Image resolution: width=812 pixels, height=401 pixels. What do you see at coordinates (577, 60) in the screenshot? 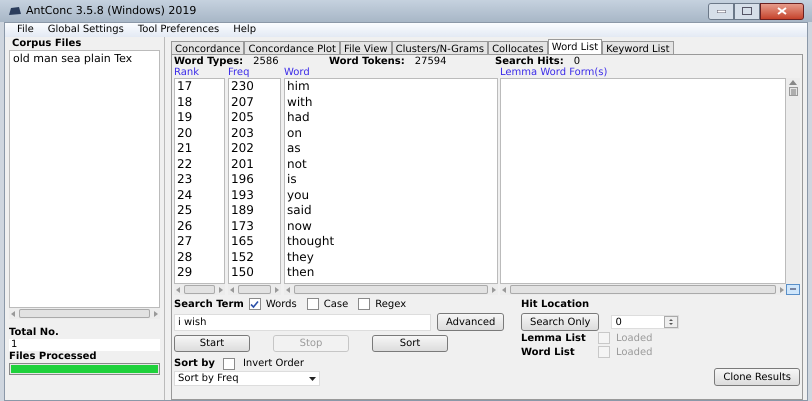
I see `stat-value: 0` at bounding box center [577, 60].